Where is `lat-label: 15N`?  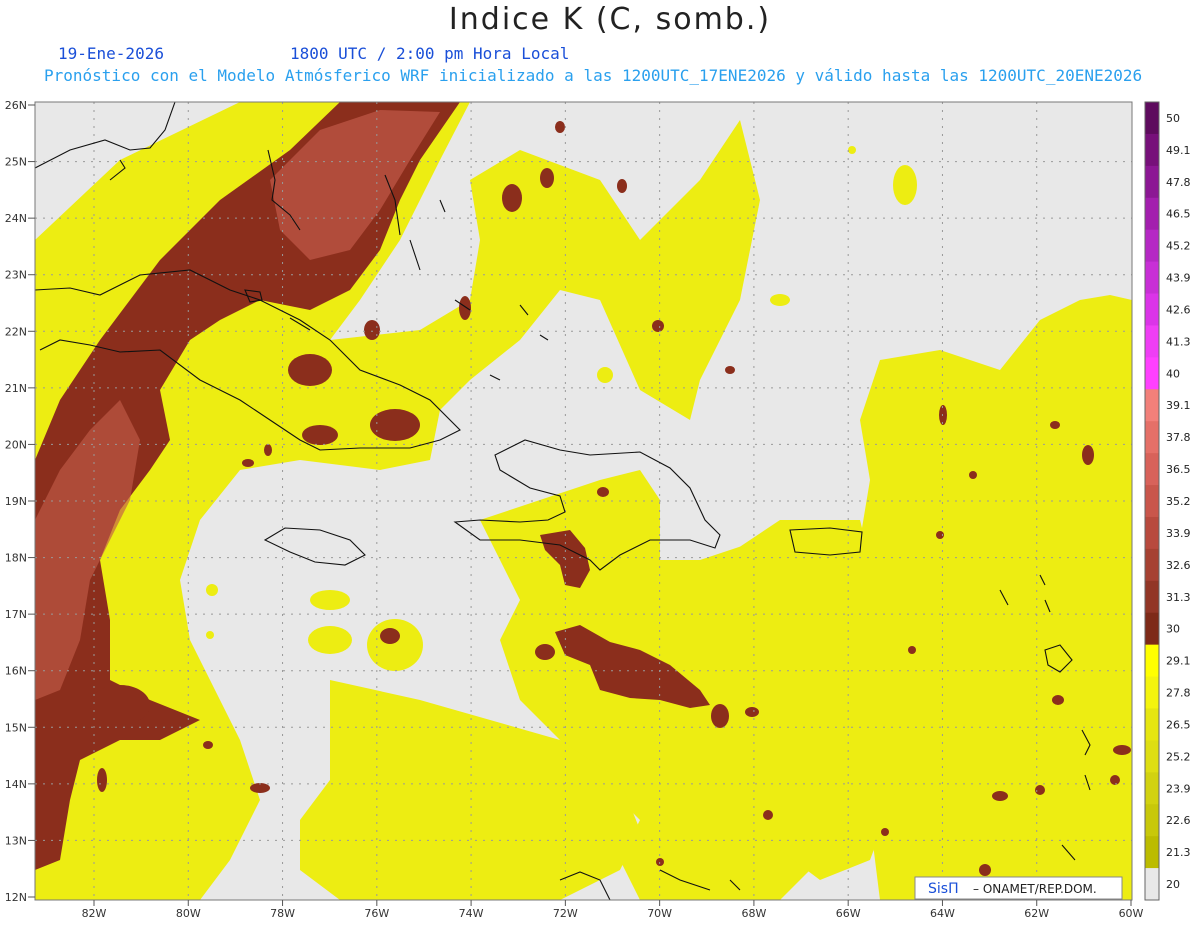 lat-label: 15N is located at coordinates (16, 727).